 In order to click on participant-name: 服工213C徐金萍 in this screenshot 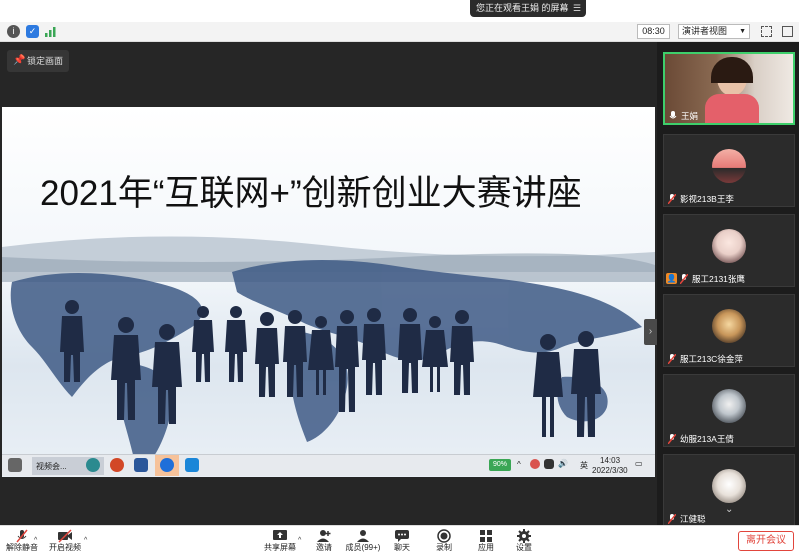, I will do `click(703, 359)`.